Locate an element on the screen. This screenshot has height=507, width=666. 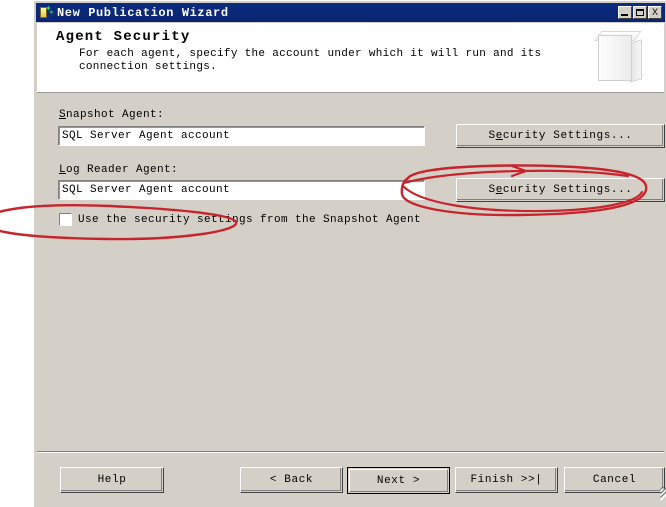
window-controls: X is located at coordinates (640, 12).